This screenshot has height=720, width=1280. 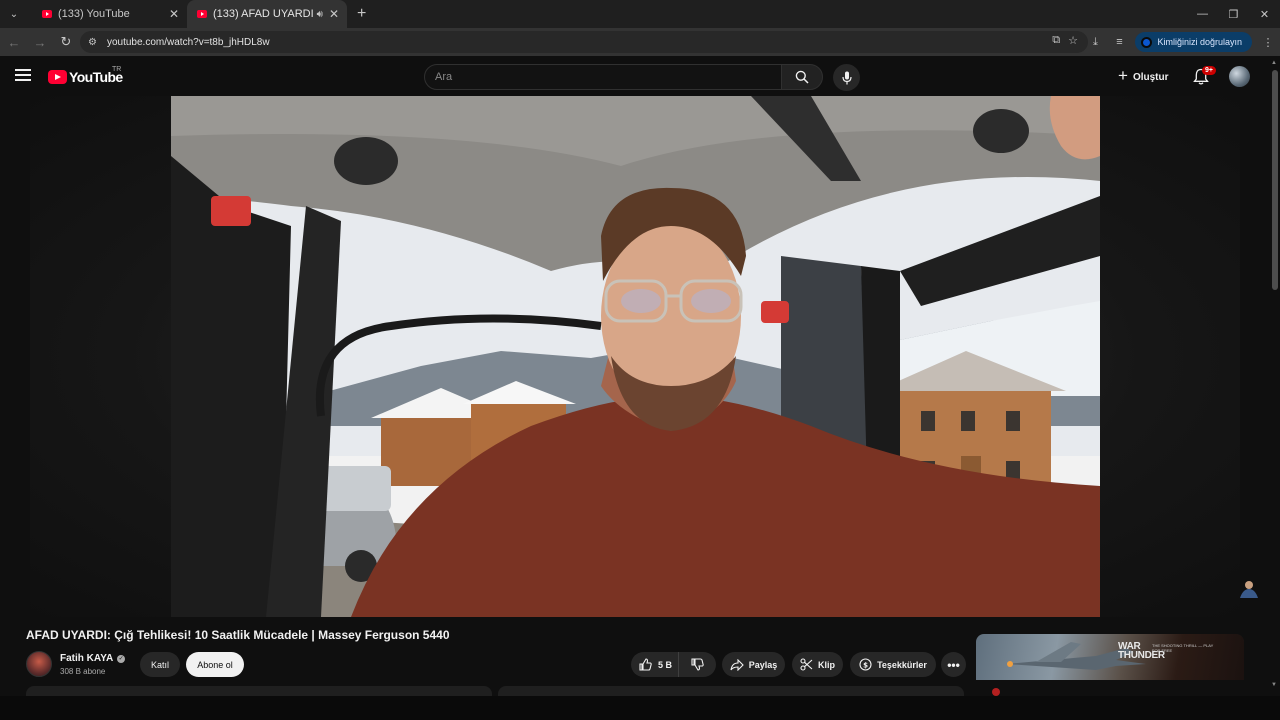 What do you see at coordinates (215, 664) in the screenshot?
I see `subscribe-button: Abone ol` at bounding box center [215, 664].